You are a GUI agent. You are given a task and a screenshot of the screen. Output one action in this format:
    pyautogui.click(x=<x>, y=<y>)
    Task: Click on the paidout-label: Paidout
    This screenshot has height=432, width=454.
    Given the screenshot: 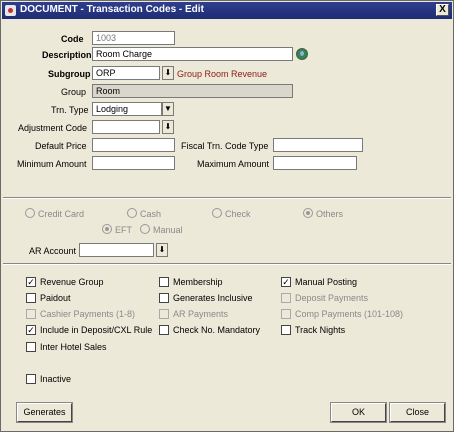 What is the action you would take?
    pyautogui.click(x=55, y=298)
    